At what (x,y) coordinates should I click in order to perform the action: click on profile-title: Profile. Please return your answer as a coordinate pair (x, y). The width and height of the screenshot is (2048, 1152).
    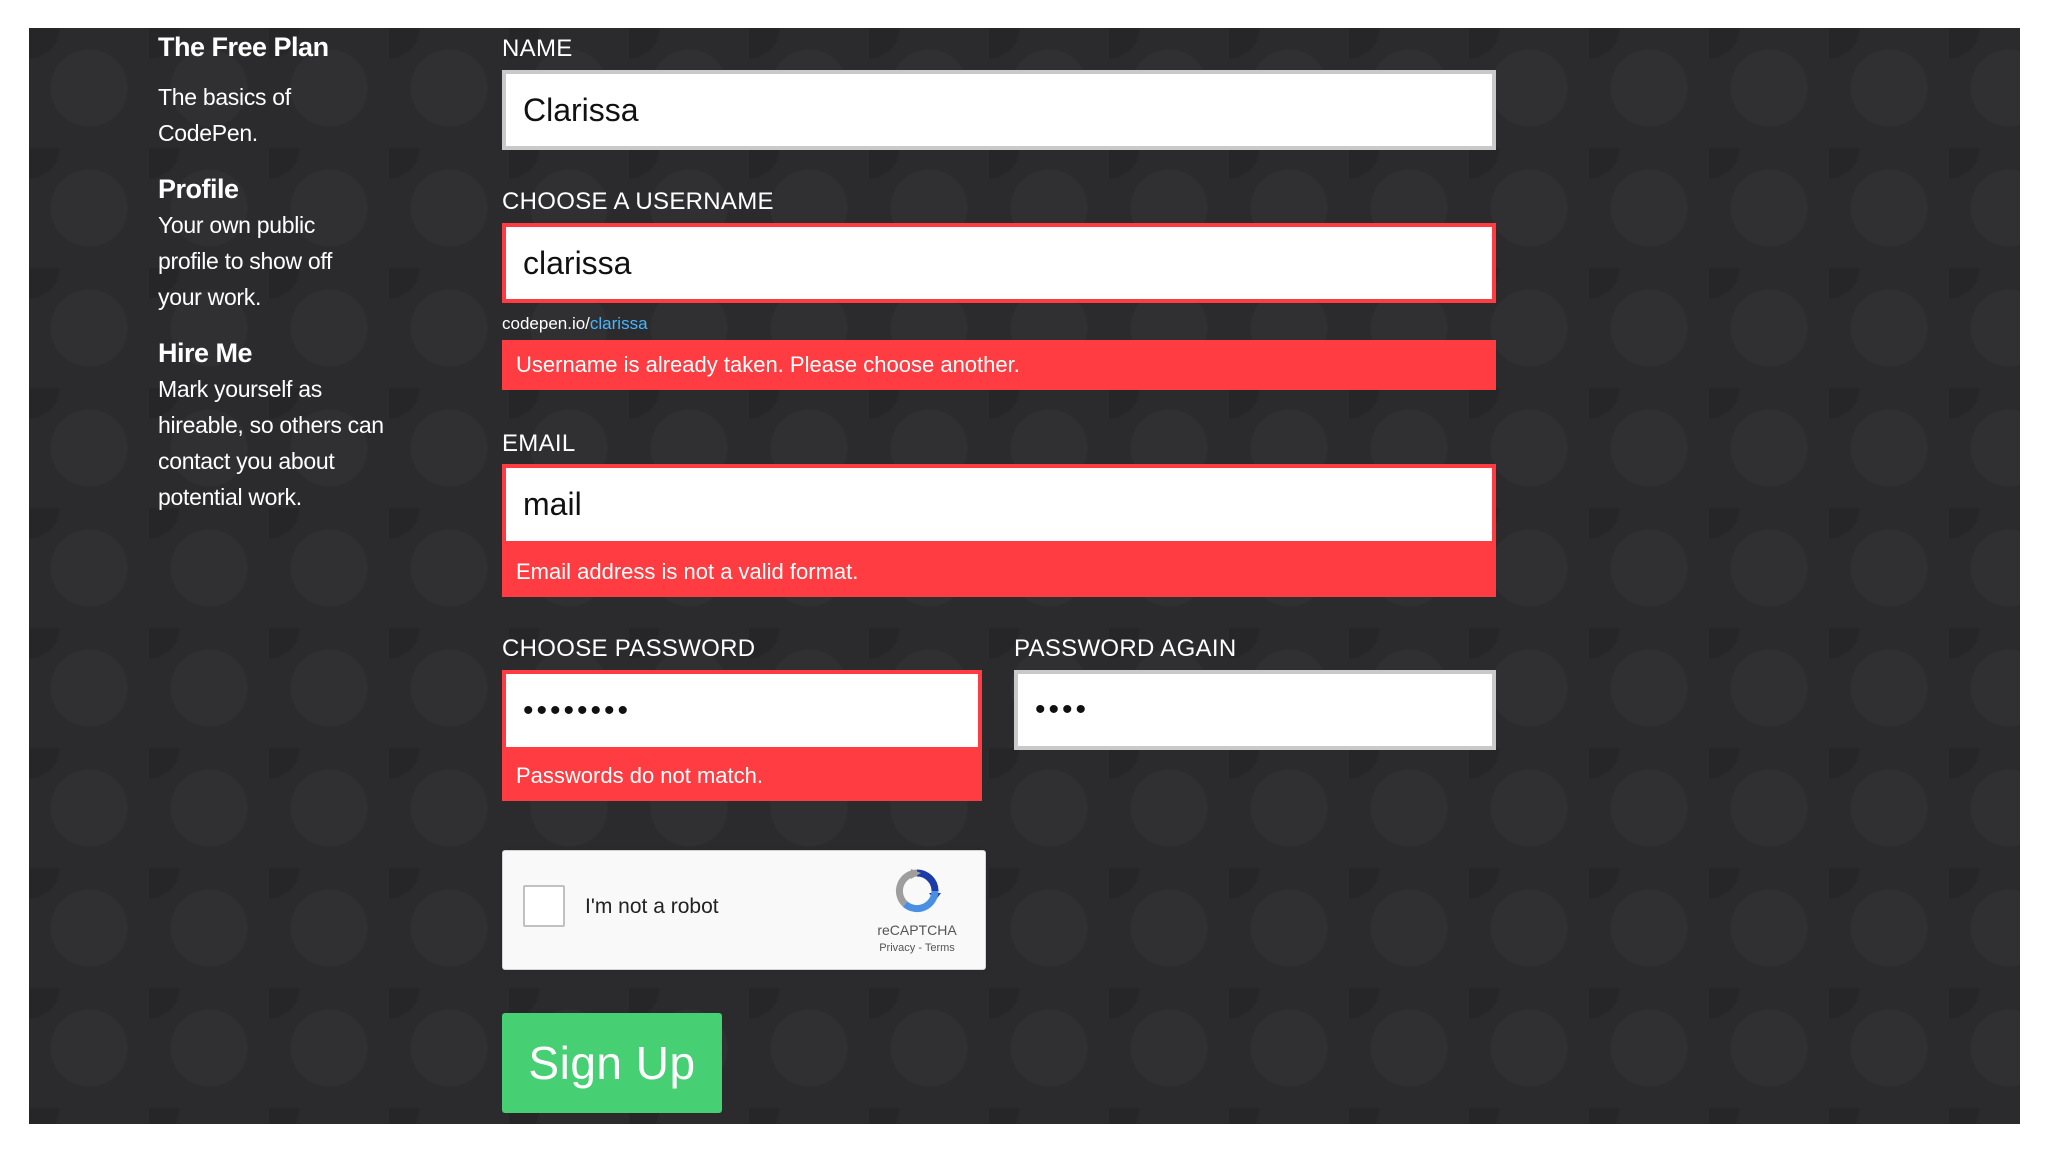
    Looking at the image, I should click on (198, 189).